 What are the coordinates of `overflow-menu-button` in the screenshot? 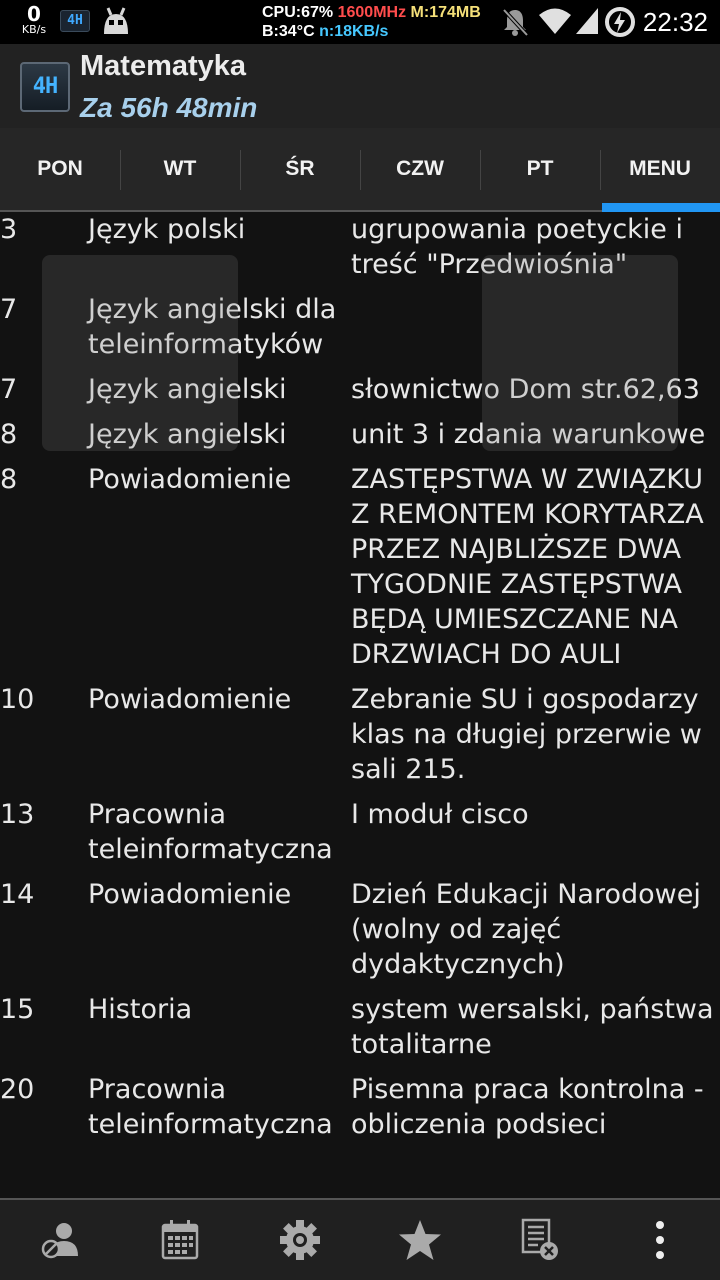 It's located at (660, 1240).